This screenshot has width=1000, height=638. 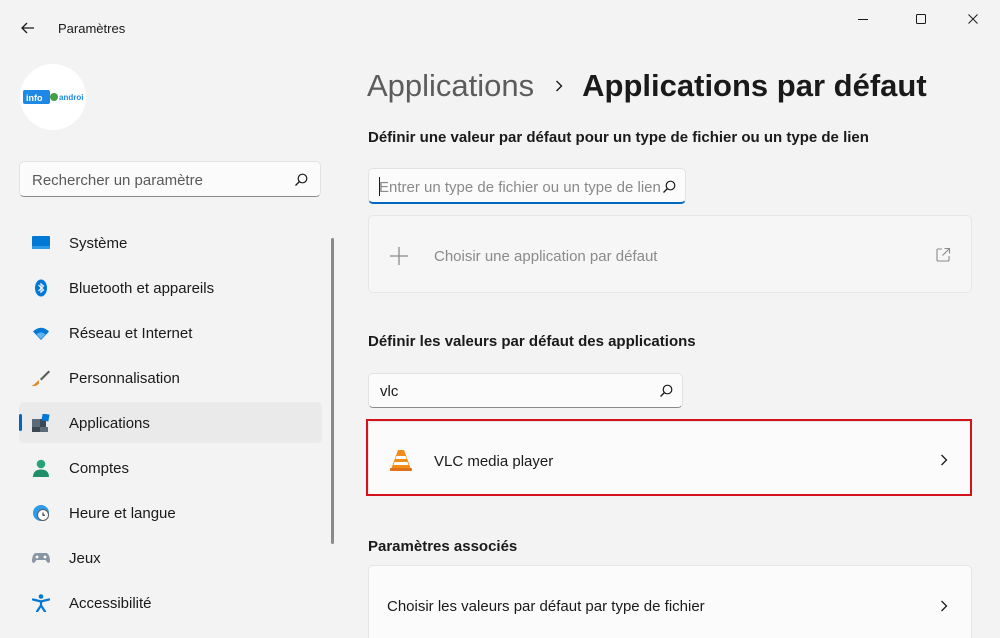 What do you see at coordinates (332, 391) in the screenshot?
I see `sidebar-scrollbar` at bounding box center [332, 391].